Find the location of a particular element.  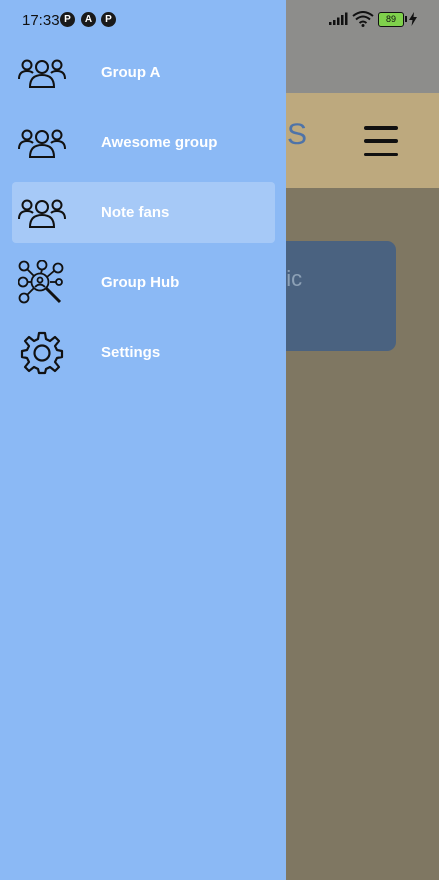

drawer-item-label: Note fans is located at coordinates (135, 212).